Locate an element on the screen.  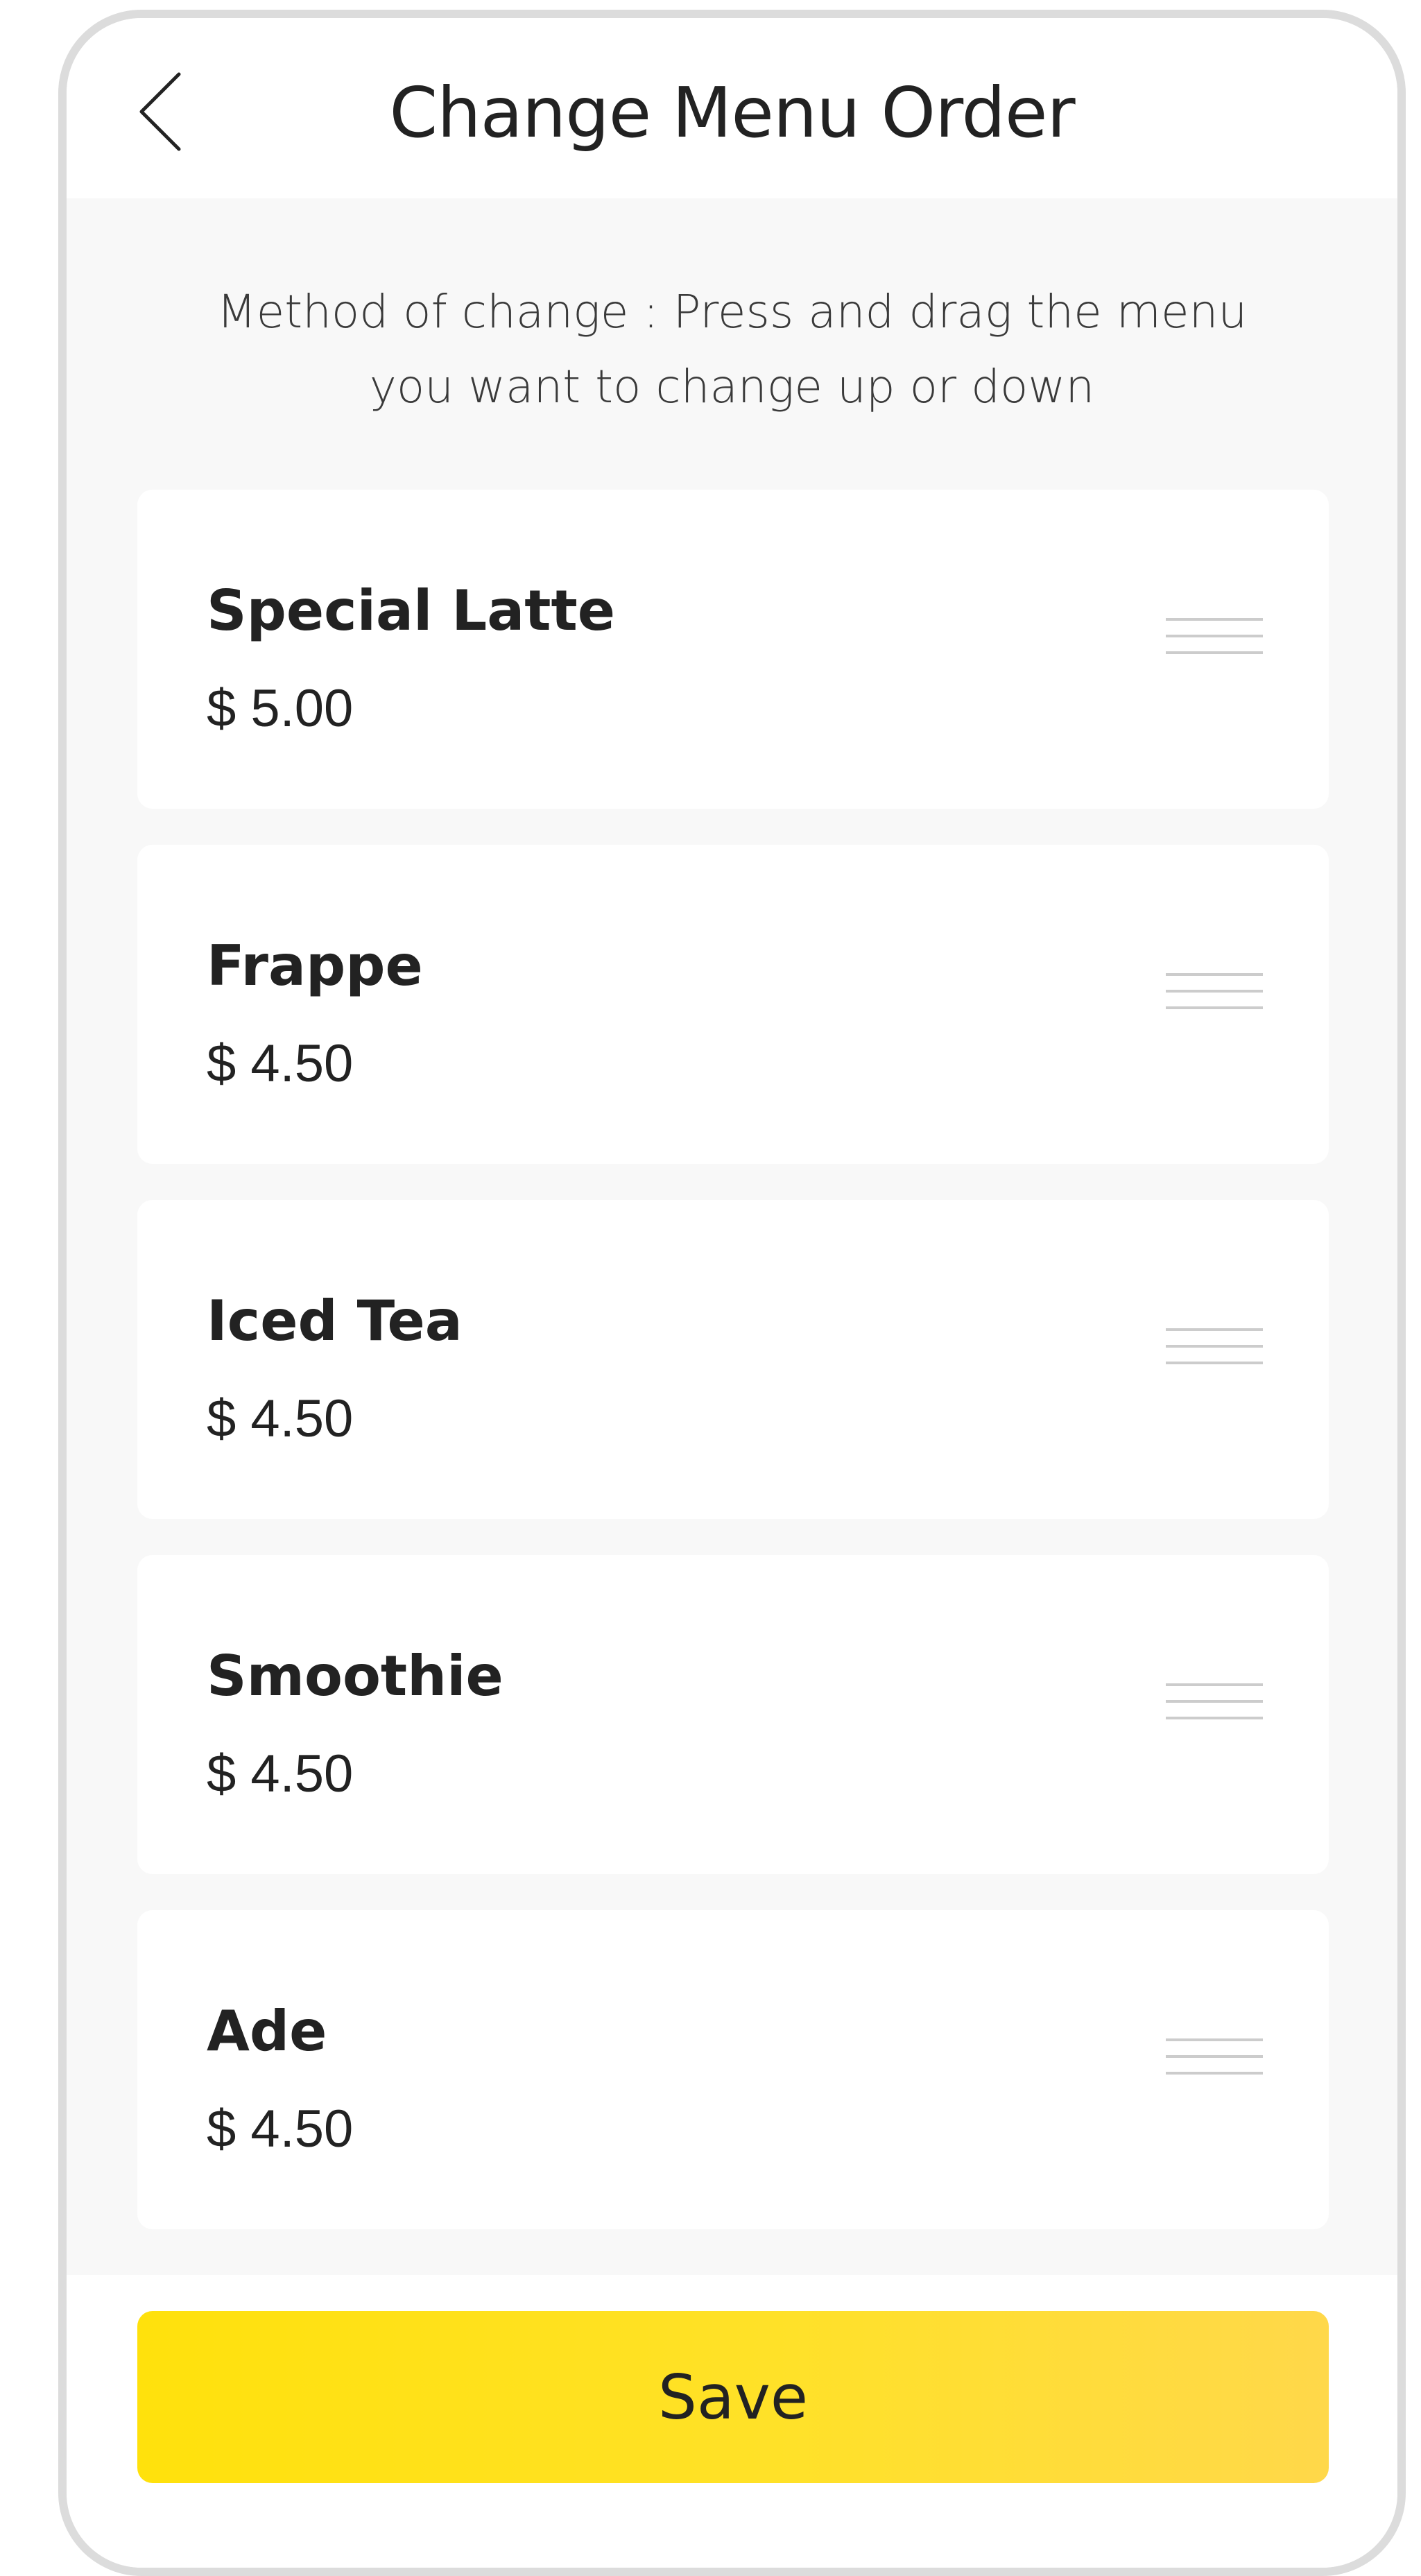
menu-item-iced-tea: Iced Tea $ 4.50 is located at coordinates (733, 1359).